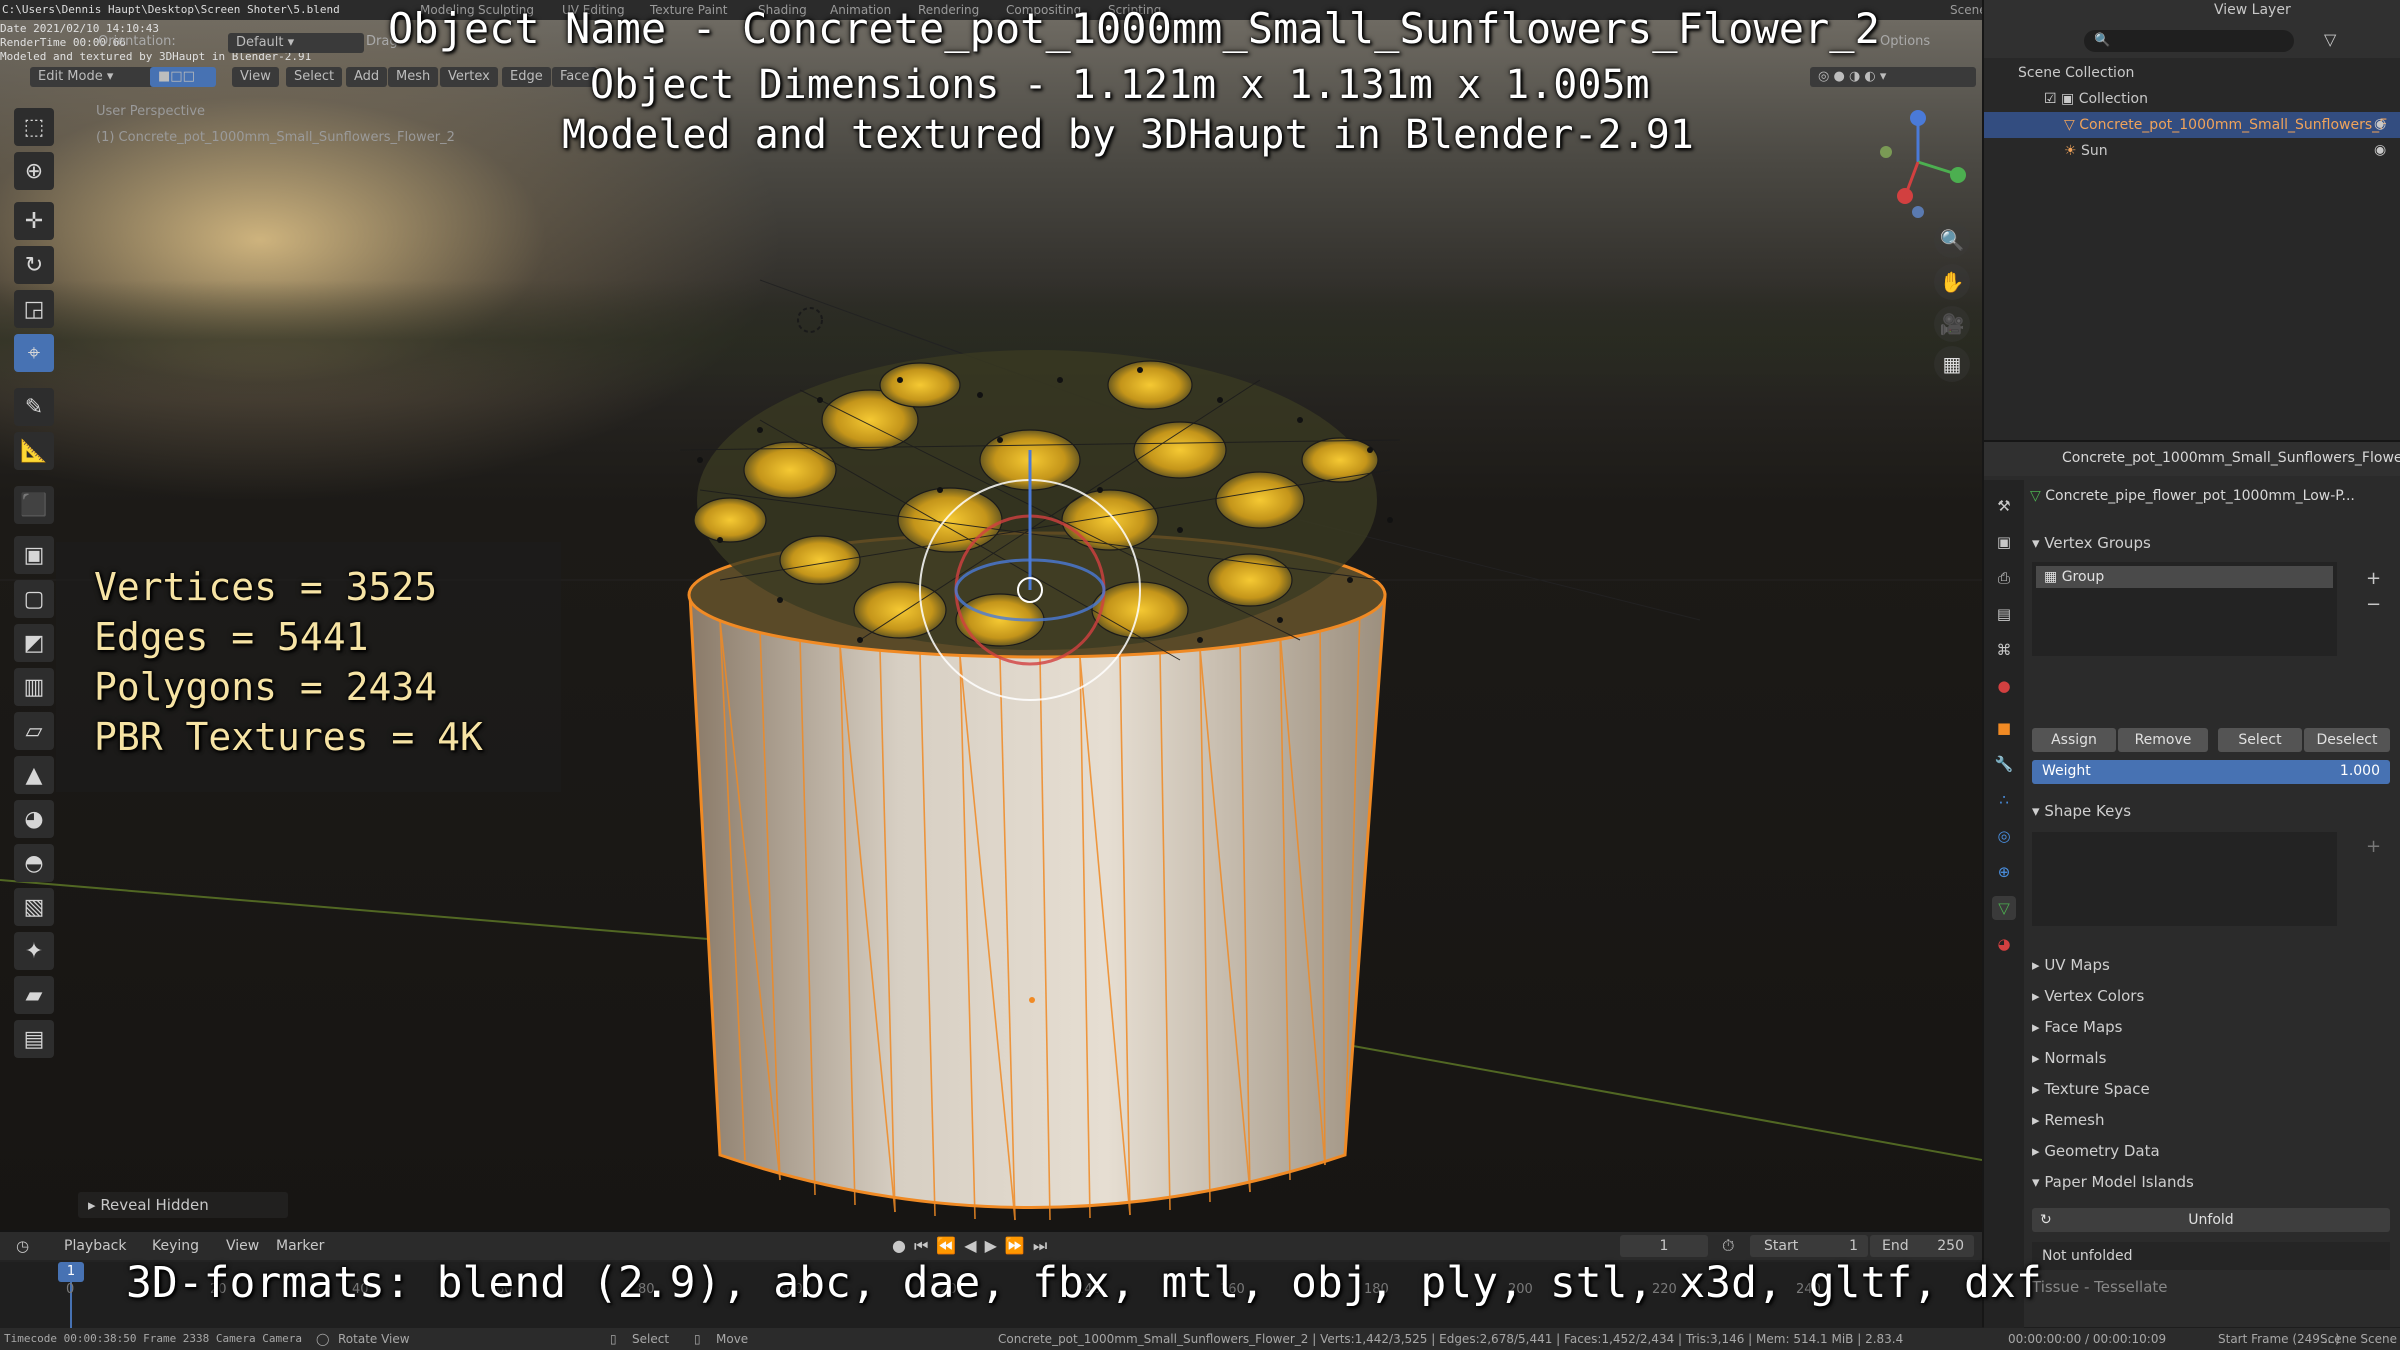 The height and width of the screenshot is (1350, 2400). I want to click on measure-icon: 📐, so click(34, 451).